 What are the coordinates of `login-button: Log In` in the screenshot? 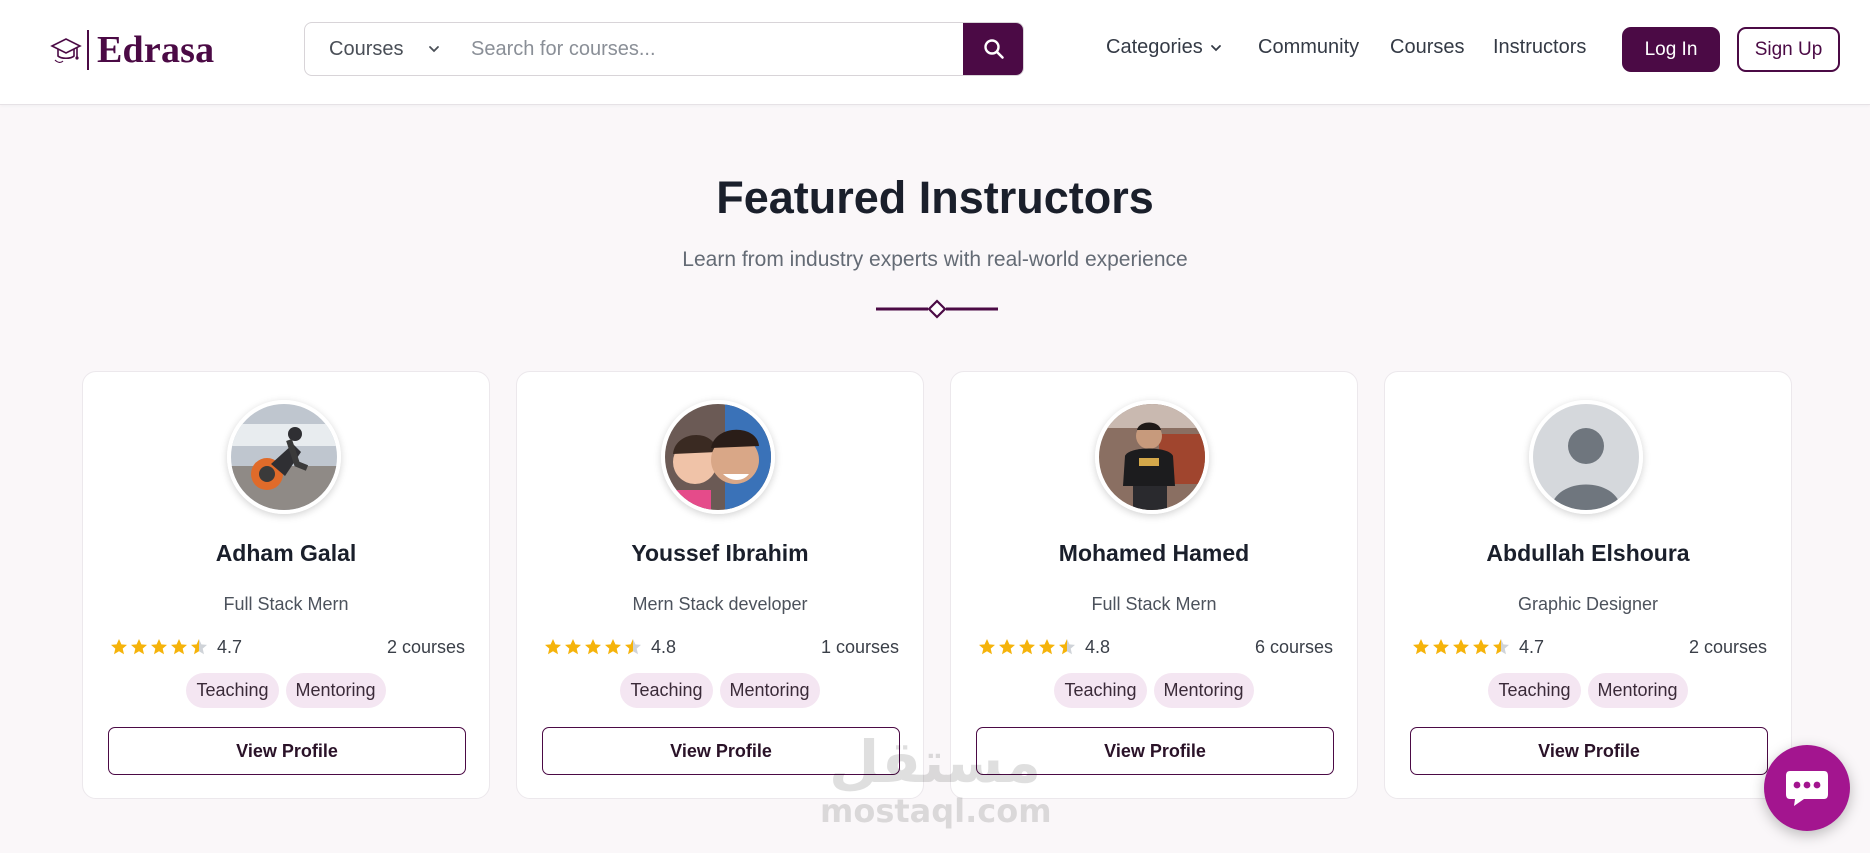 It's located at (1671, 49).